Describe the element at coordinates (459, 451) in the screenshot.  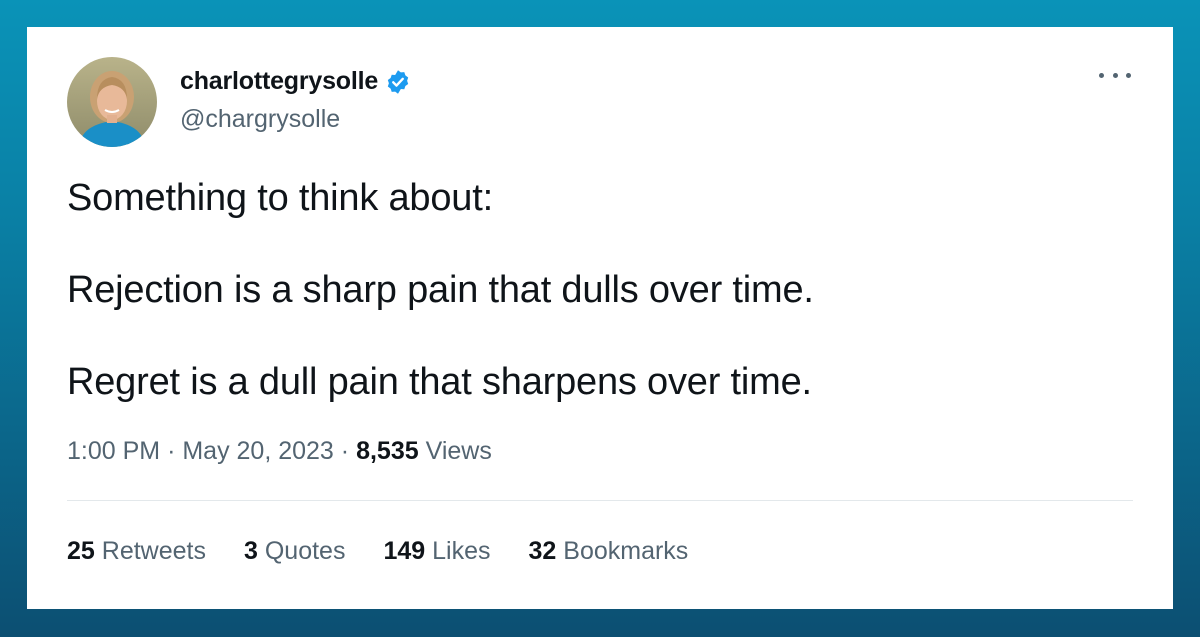
I see `views-label: Views` at that location.